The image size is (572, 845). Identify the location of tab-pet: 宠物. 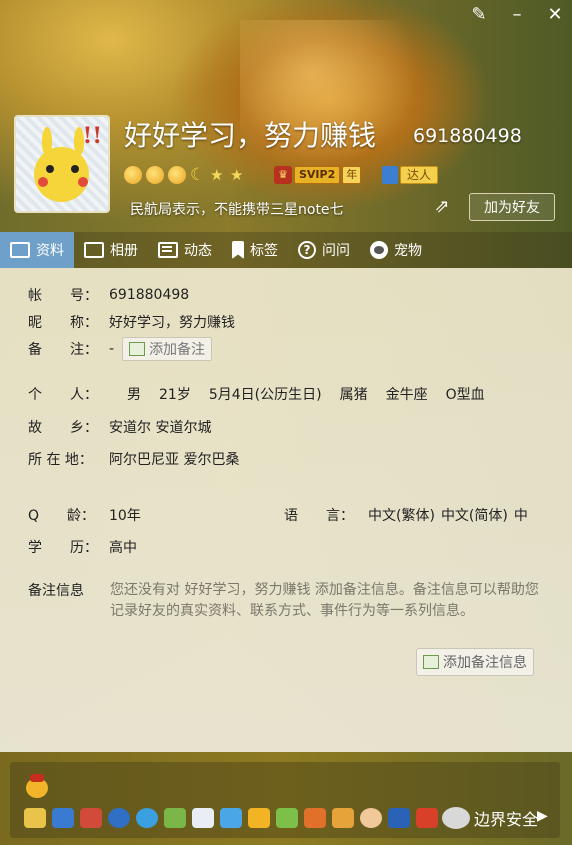
(396, 250).